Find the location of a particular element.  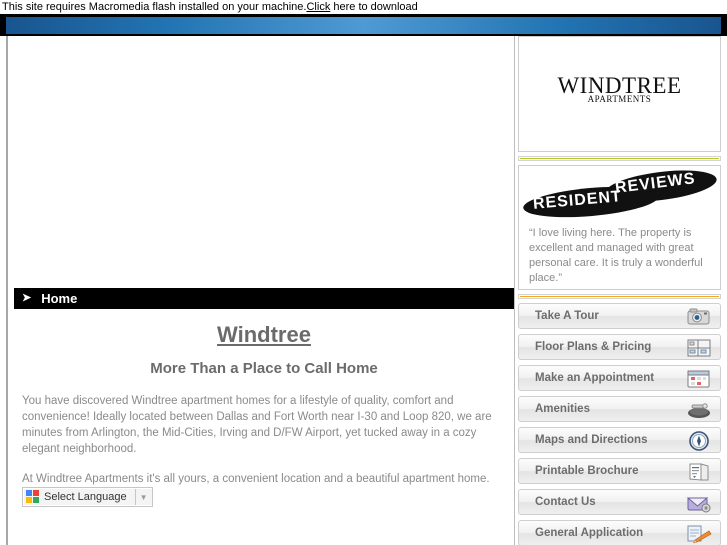

sidebar-item-contact-us: Contact Us is located at coordinates (619, 502).